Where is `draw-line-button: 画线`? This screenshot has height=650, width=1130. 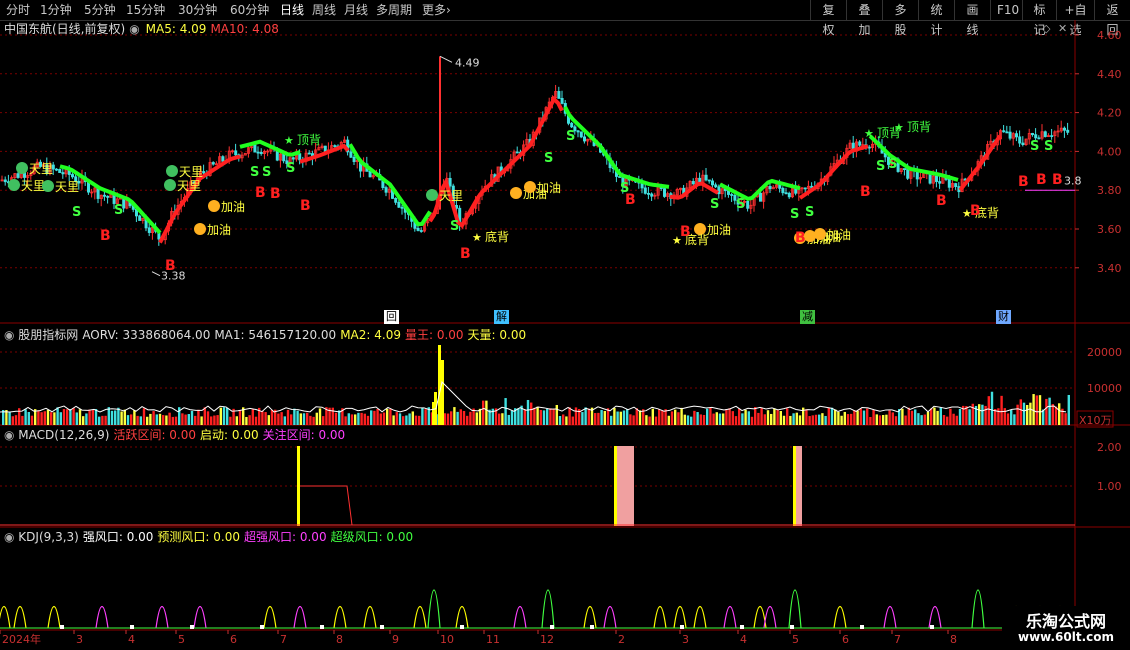
draw-line-button: 画线 is located at coordinates (972, 18).